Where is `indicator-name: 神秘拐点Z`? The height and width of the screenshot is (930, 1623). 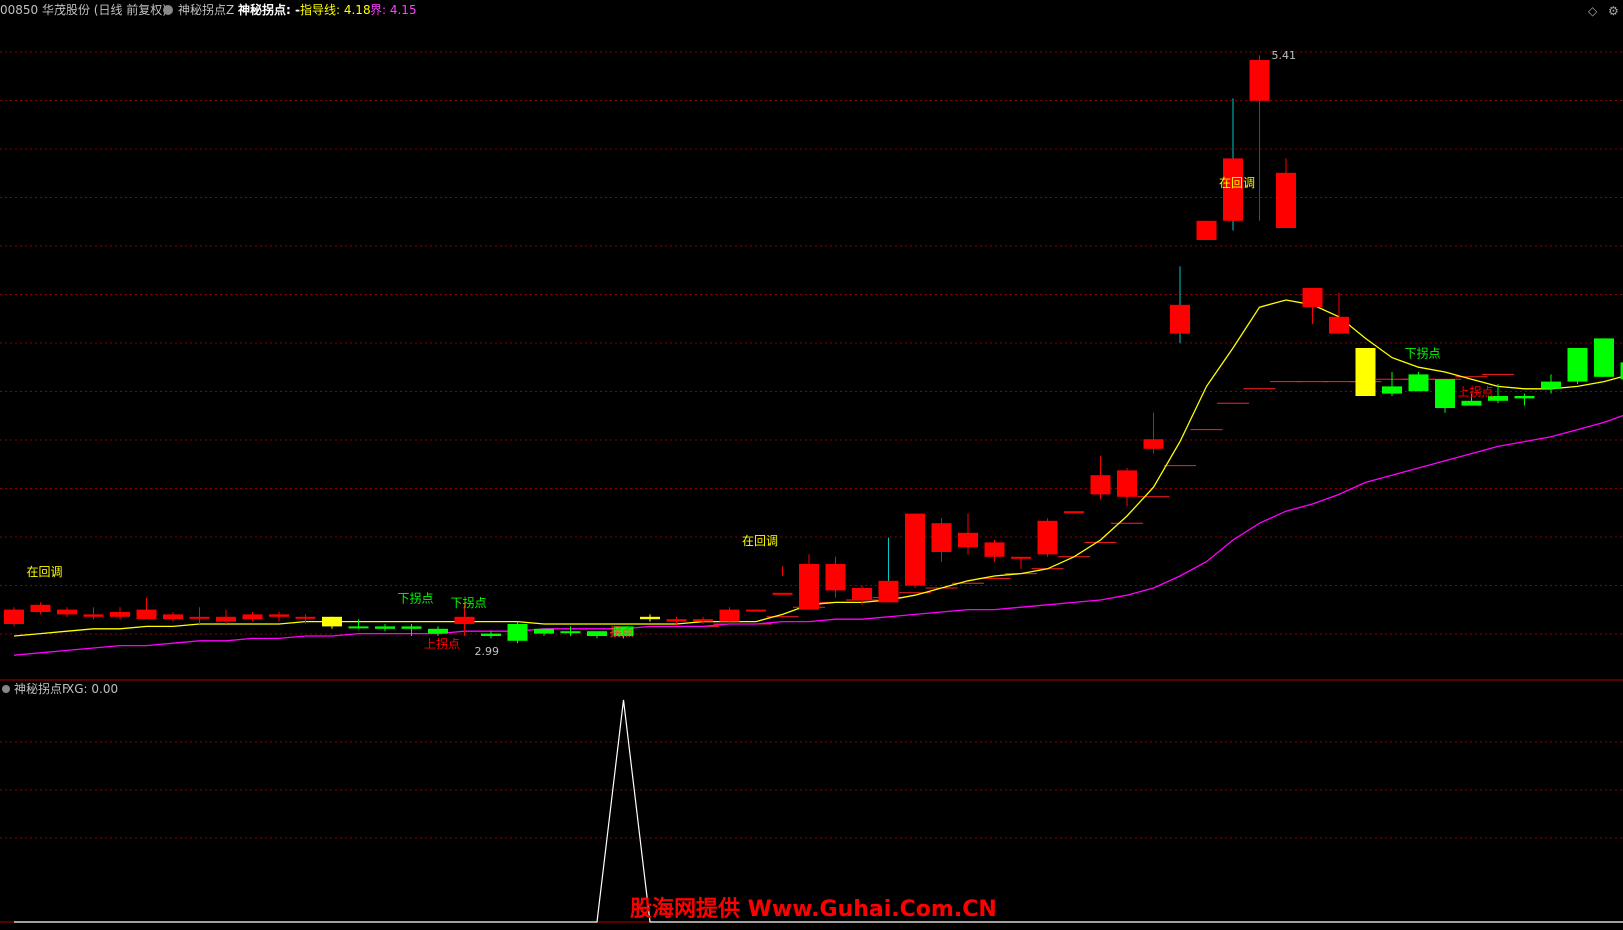
indicator-name: 神秘拐点Z is located at coordinates (206, 9).